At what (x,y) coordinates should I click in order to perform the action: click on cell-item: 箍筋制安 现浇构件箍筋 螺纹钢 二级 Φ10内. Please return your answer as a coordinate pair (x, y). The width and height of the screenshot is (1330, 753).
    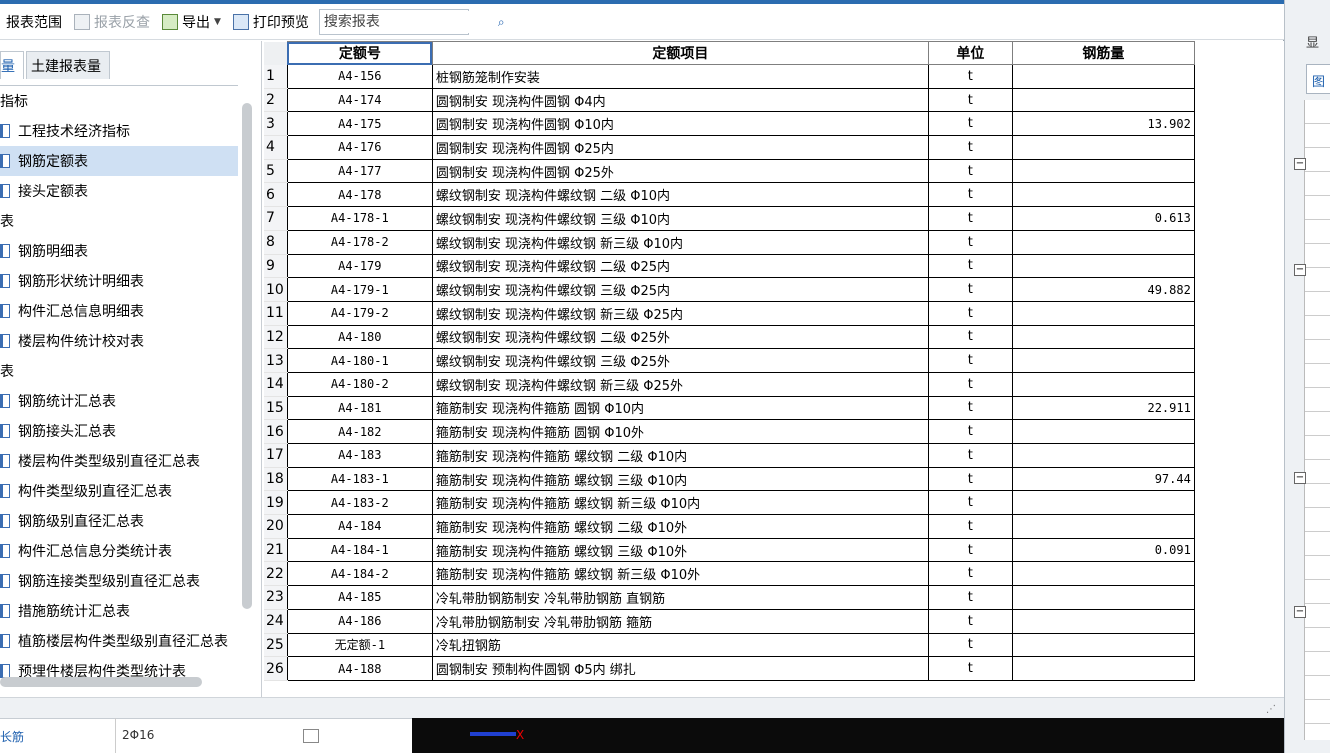
    Looking at the image, I should click on (680, 455).